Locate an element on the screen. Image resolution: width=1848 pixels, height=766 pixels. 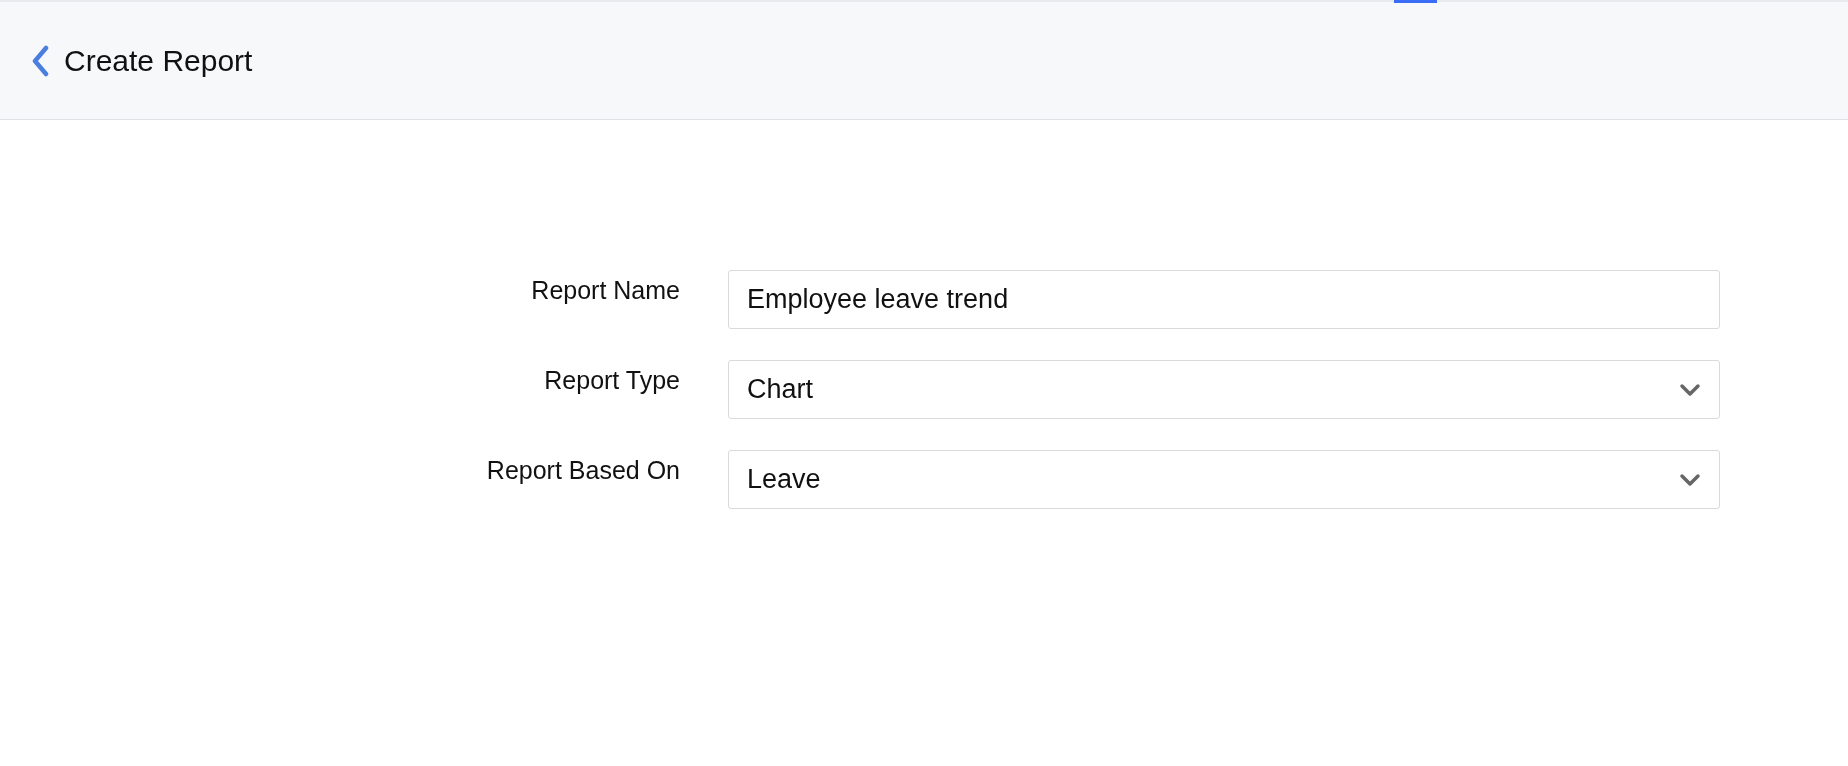
top-indicator-bar is located at coordinates (1415, 1).